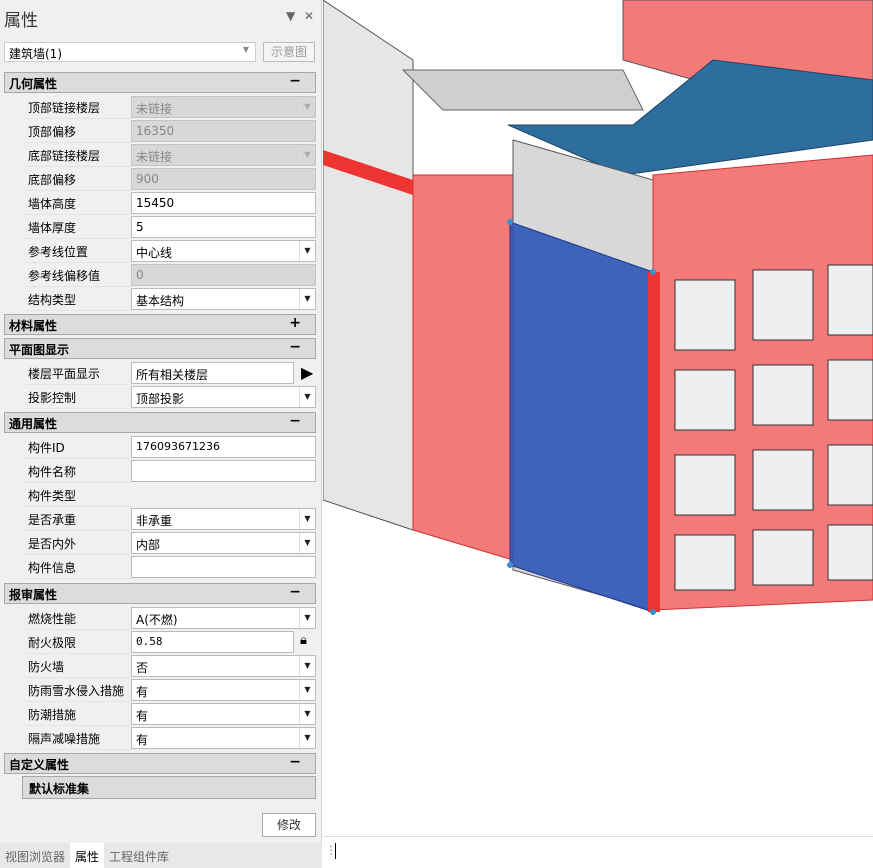 This screenshot has width=873, height=868. Describe the element at coordinates (223, 567) in the screenshot. I see `component-info-input` at that location.